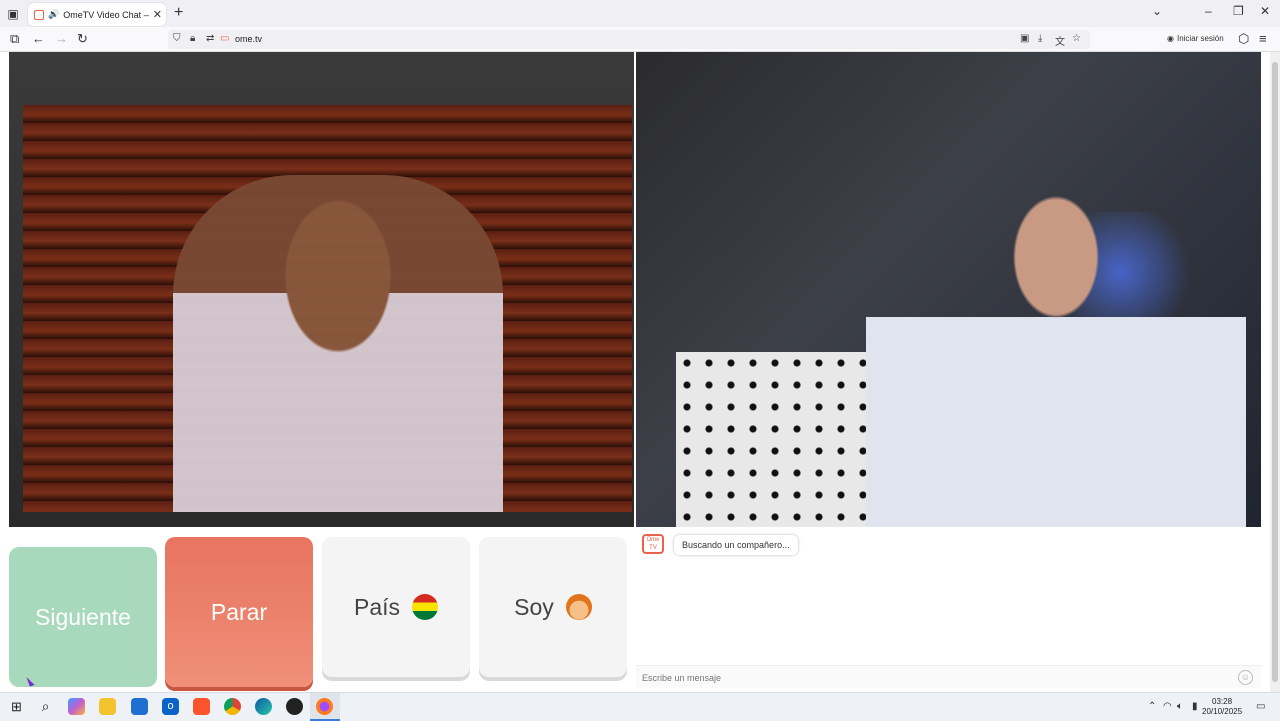 Image resolution: width=1280 pixels, height=721 pixels. What do you see at coordinates (1243, 39) in the screenshot?
I see `extensions-icon: ⬡` at bounding box center [1243, 39].